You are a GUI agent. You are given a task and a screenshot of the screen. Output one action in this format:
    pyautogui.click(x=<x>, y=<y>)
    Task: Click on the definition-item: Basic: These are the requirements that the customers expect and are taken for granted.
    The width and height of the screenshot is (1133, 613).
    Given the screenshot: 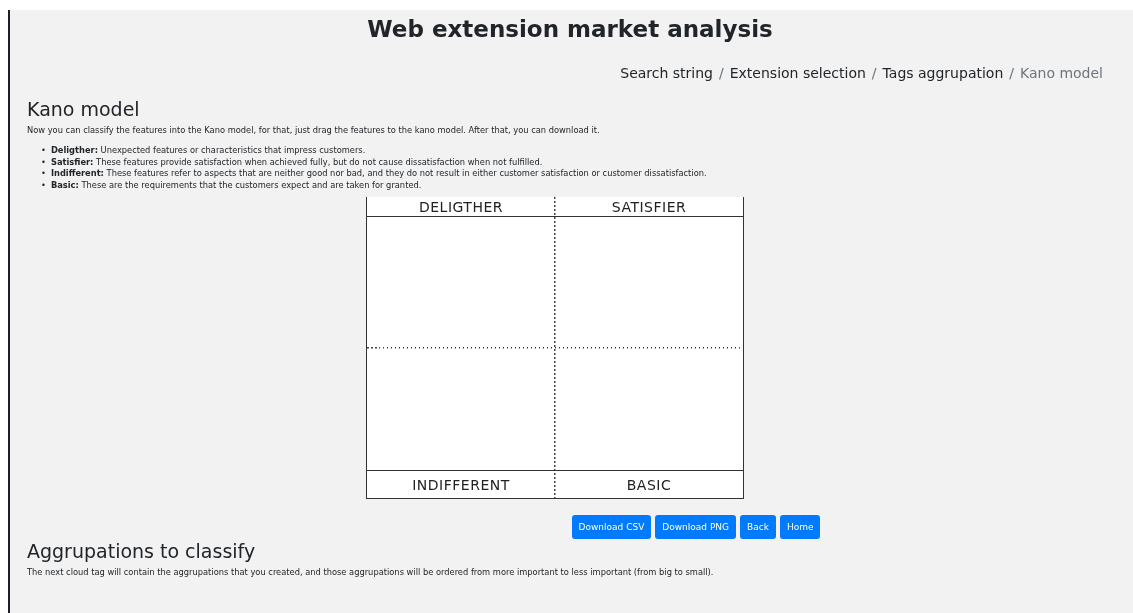 What is the action you would take?
    pyautogui.click(x=236, y=185)
    